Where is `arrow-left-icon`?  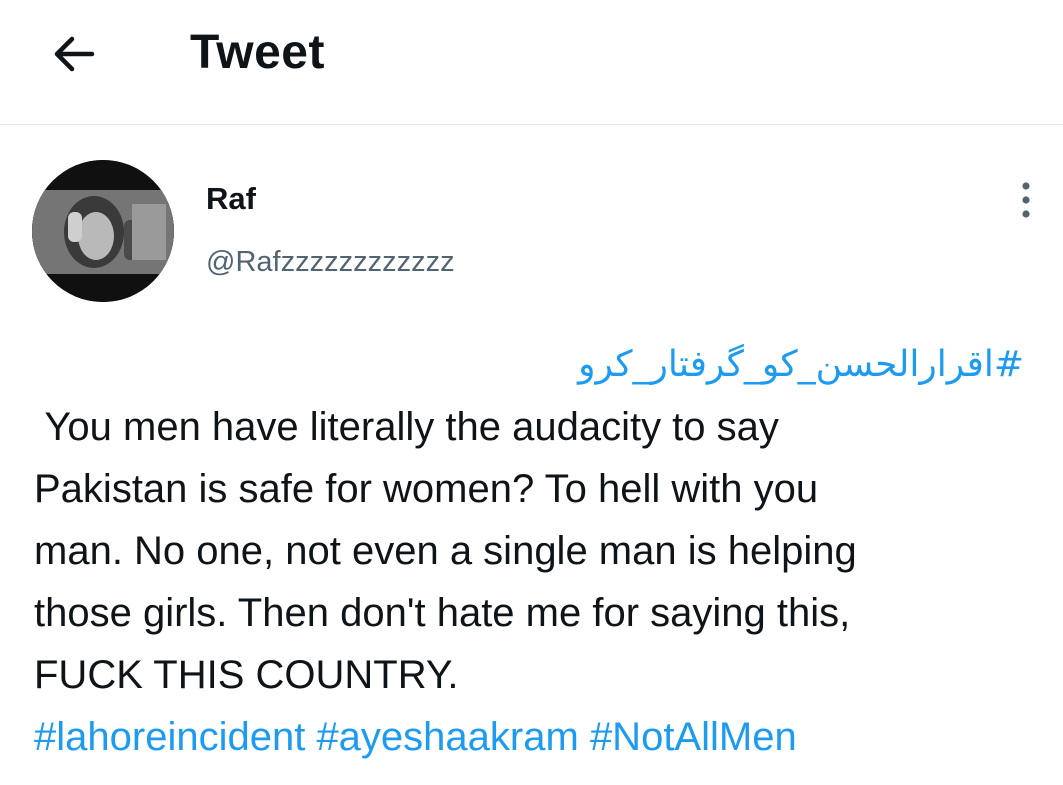 arrow-left-icon is located at coordinates (74, 54).